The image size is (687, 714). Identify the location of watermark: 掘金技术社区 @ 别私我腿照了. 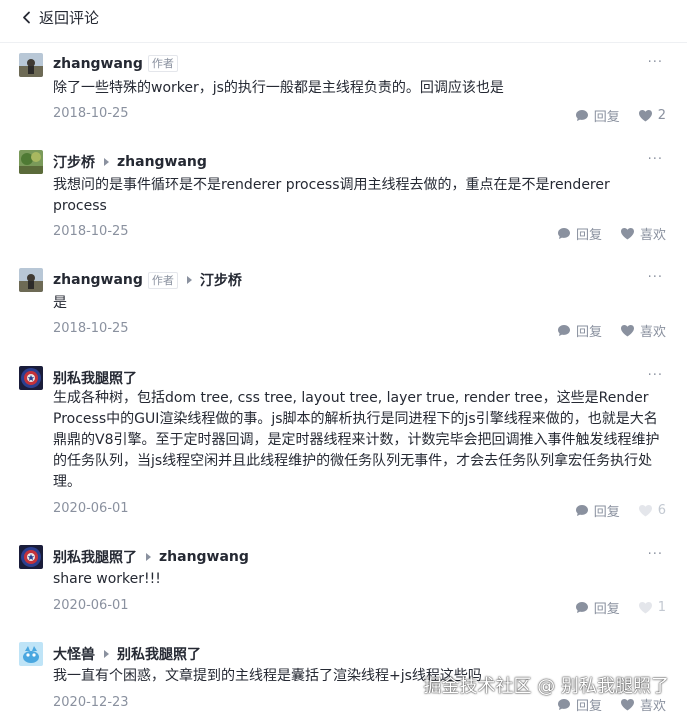
(546, 686).